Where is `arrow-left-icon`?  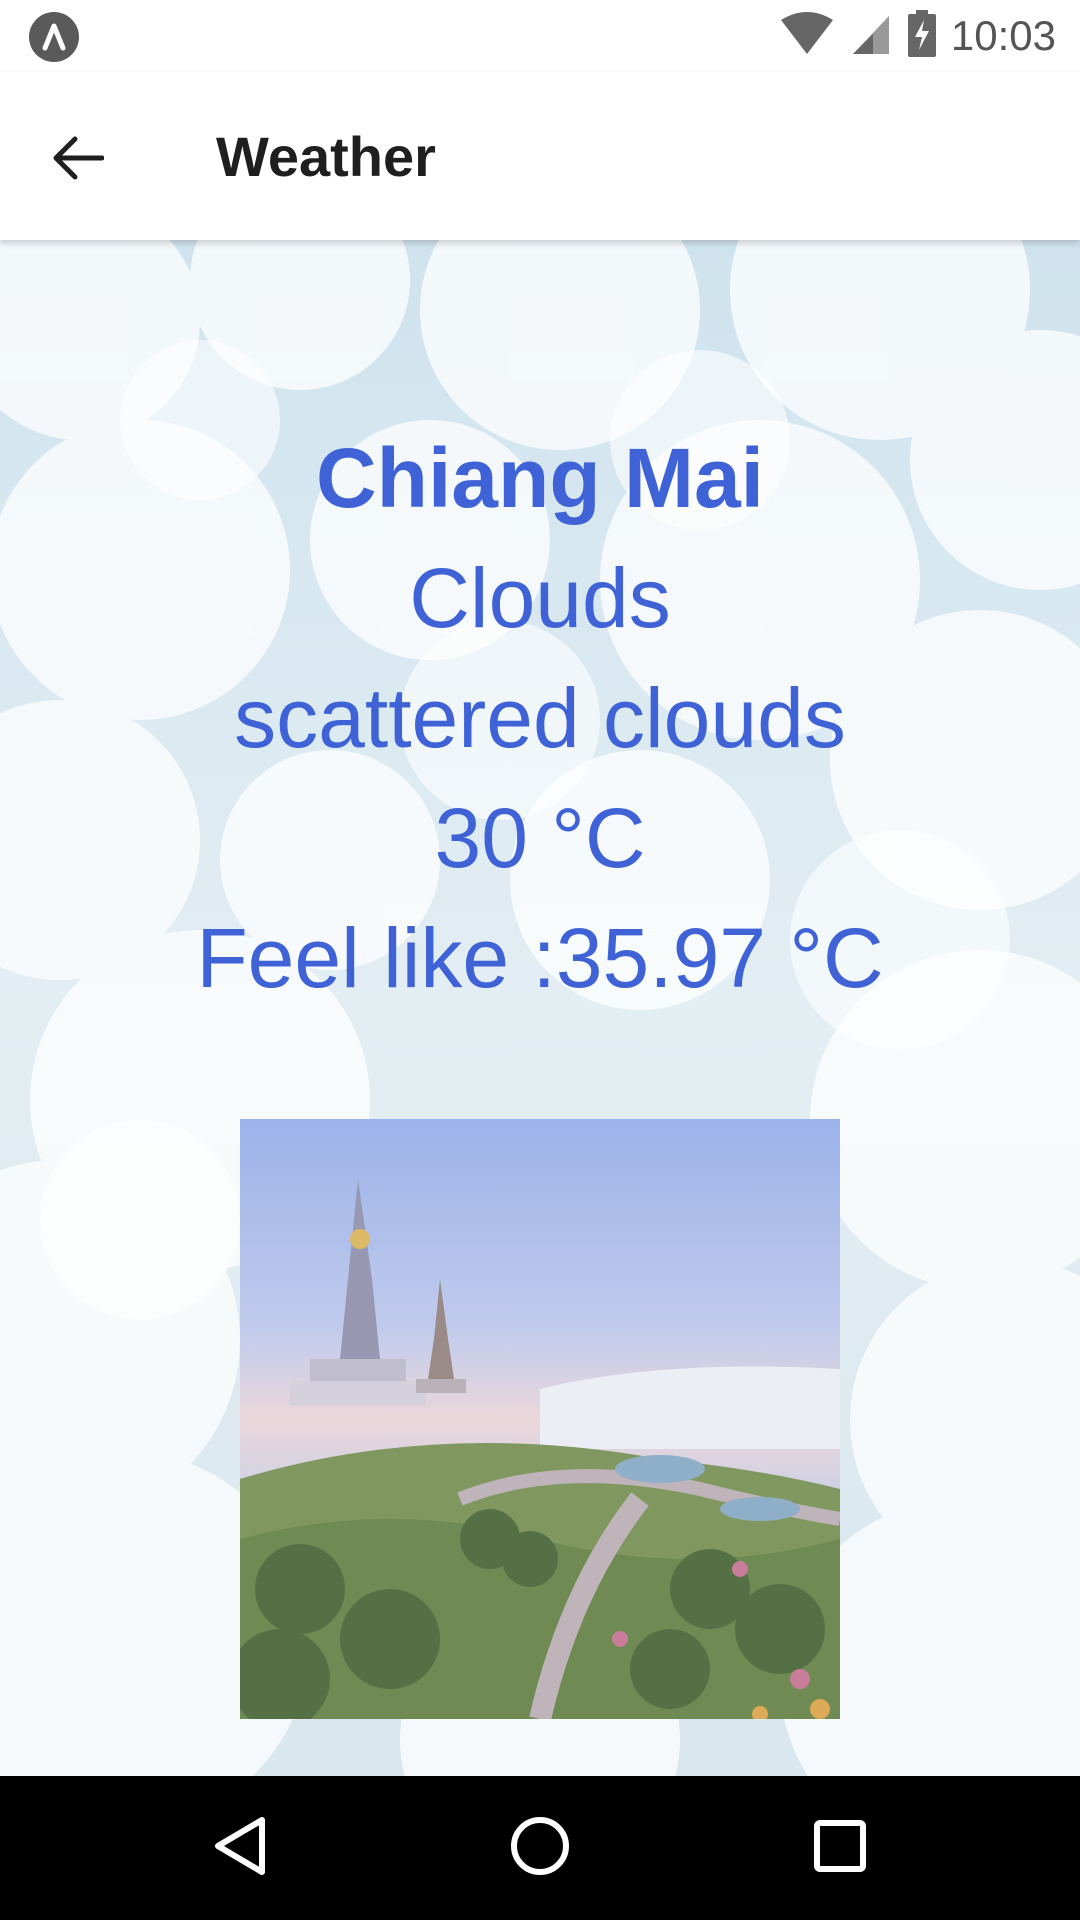 arrow-left-icon is located at coordinates (78, 160).